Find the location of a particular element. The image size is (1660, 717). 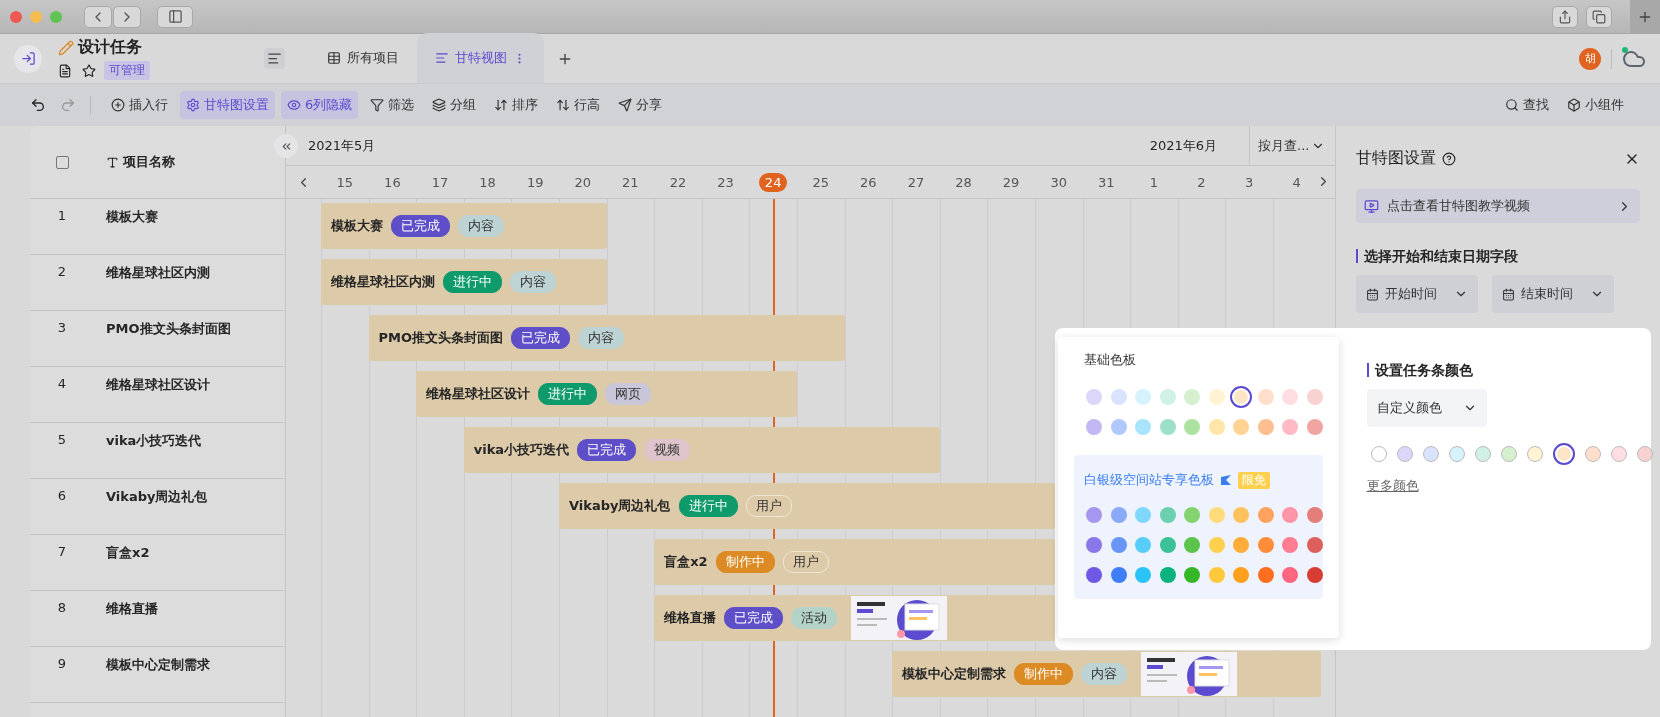

sidebar-button is located at coordinates (175, 16).